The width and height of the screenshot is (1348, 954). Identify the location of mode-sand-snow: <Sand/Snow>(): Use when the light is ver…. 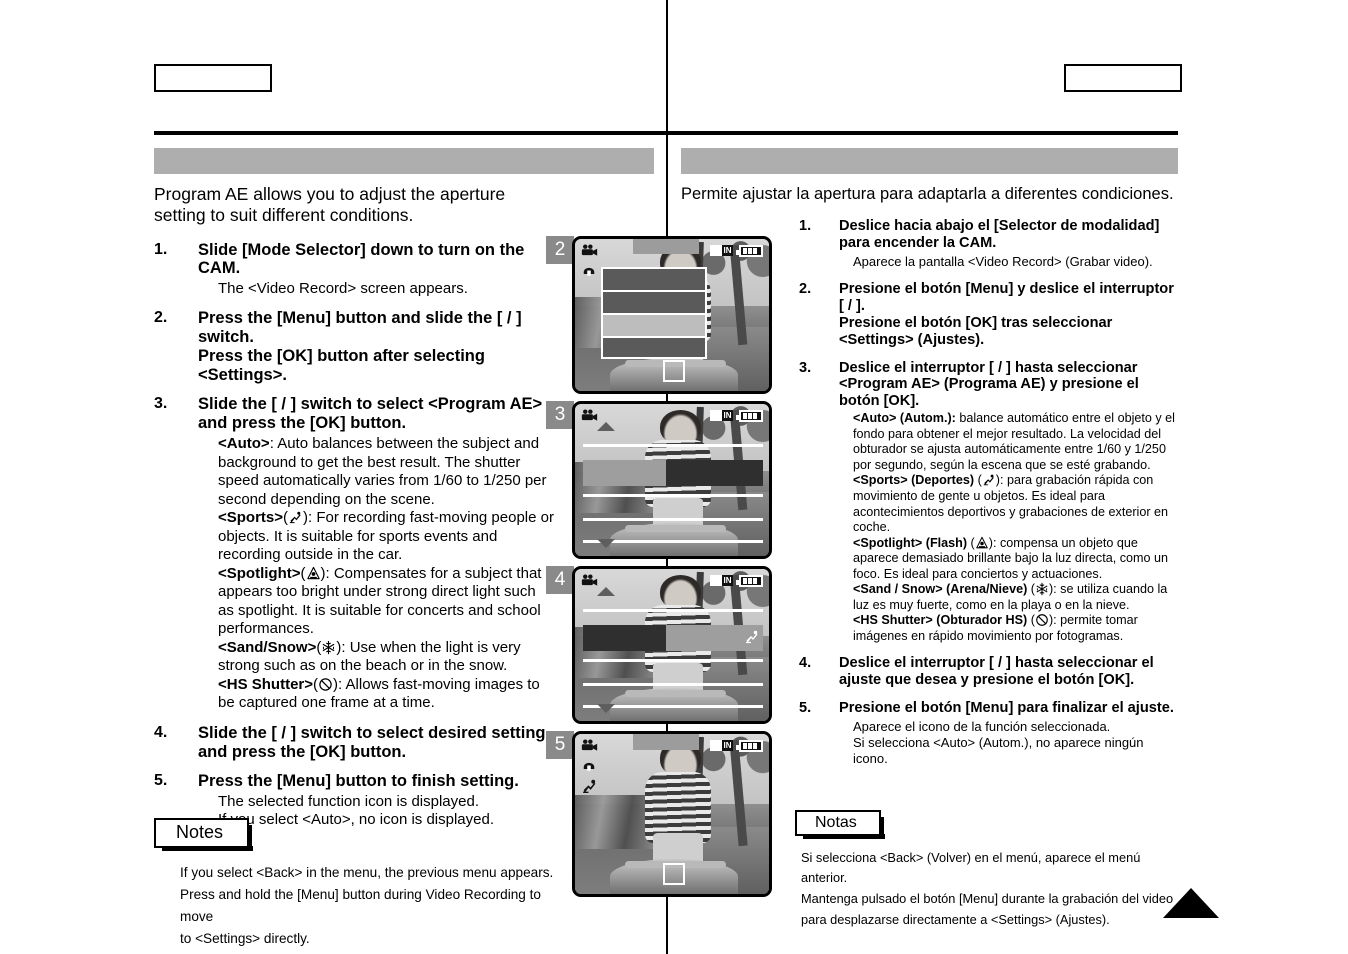
(369, 656).